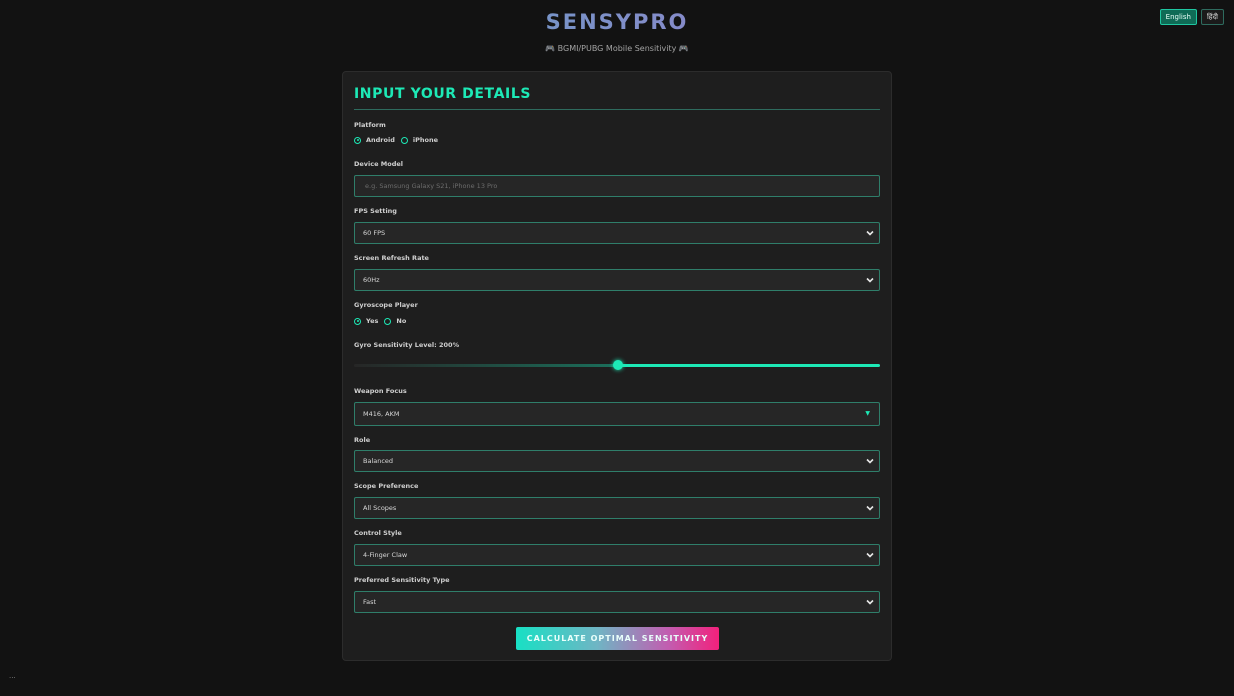 This screenshot has width=1234, height=696. I want to click on language-hindi-button: हिंदी, so click(1212, 17).